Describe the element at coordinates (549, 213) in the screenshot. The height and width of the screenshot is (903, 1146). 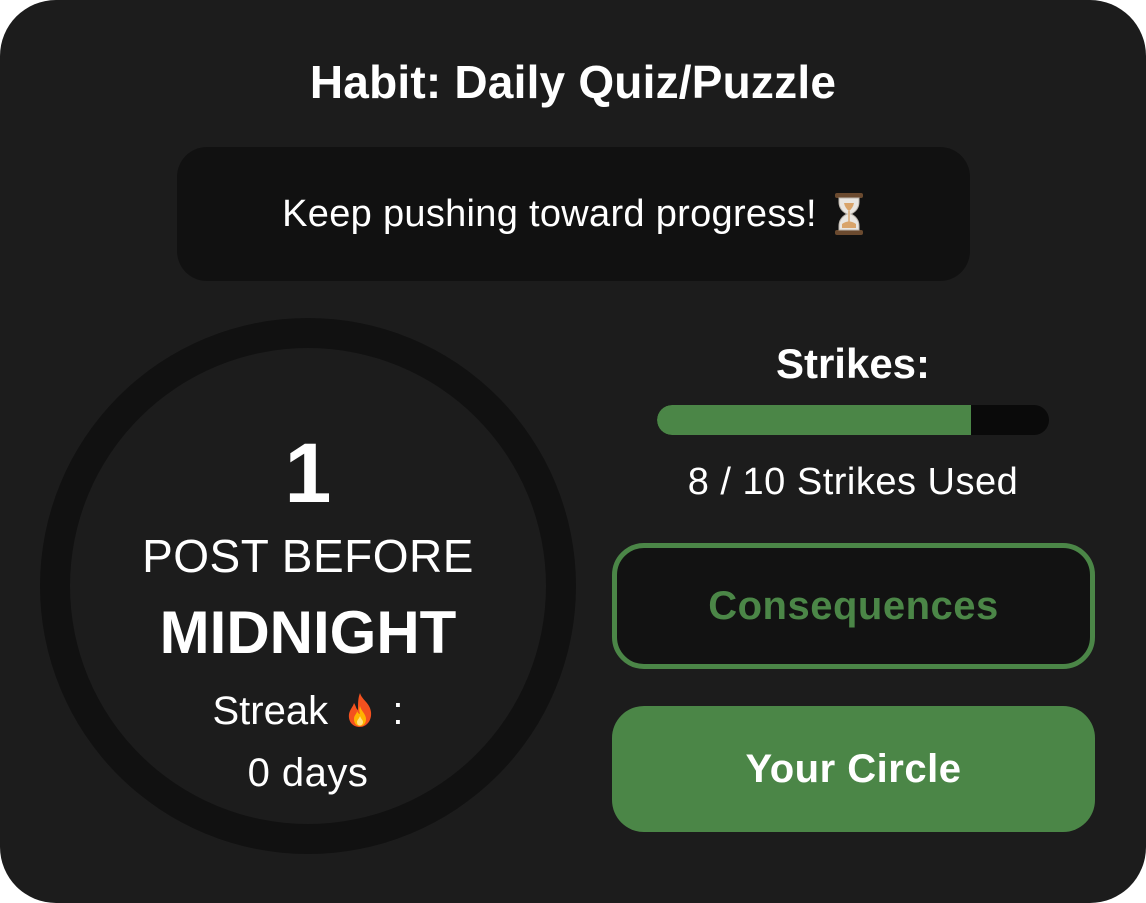
I see `motivation-message: Keep pushing toward progress!` at that location.